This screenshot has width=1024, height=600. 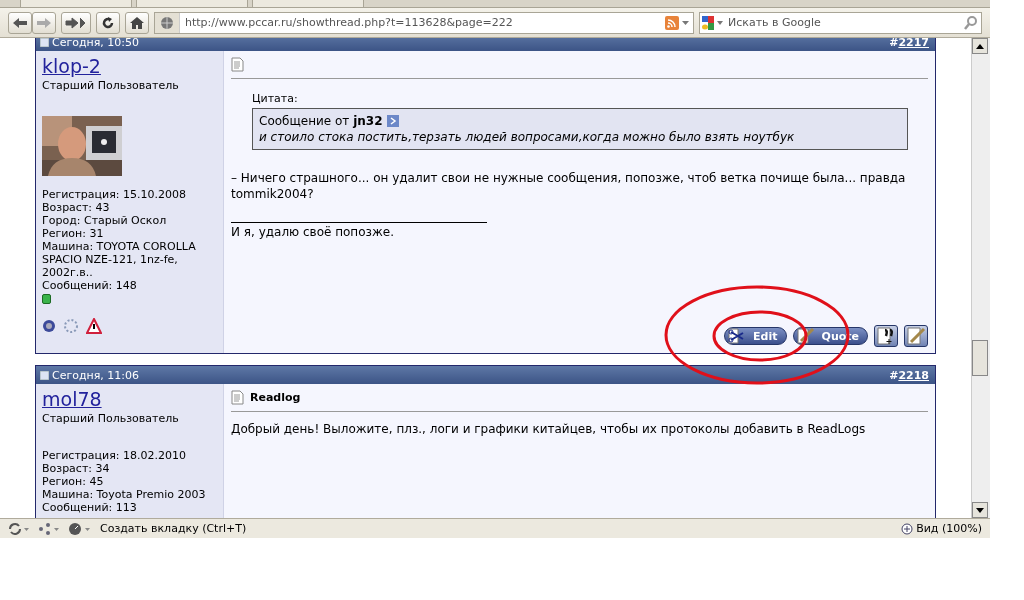 I want to click on multi-quote-button, so click(x=886, y=336).